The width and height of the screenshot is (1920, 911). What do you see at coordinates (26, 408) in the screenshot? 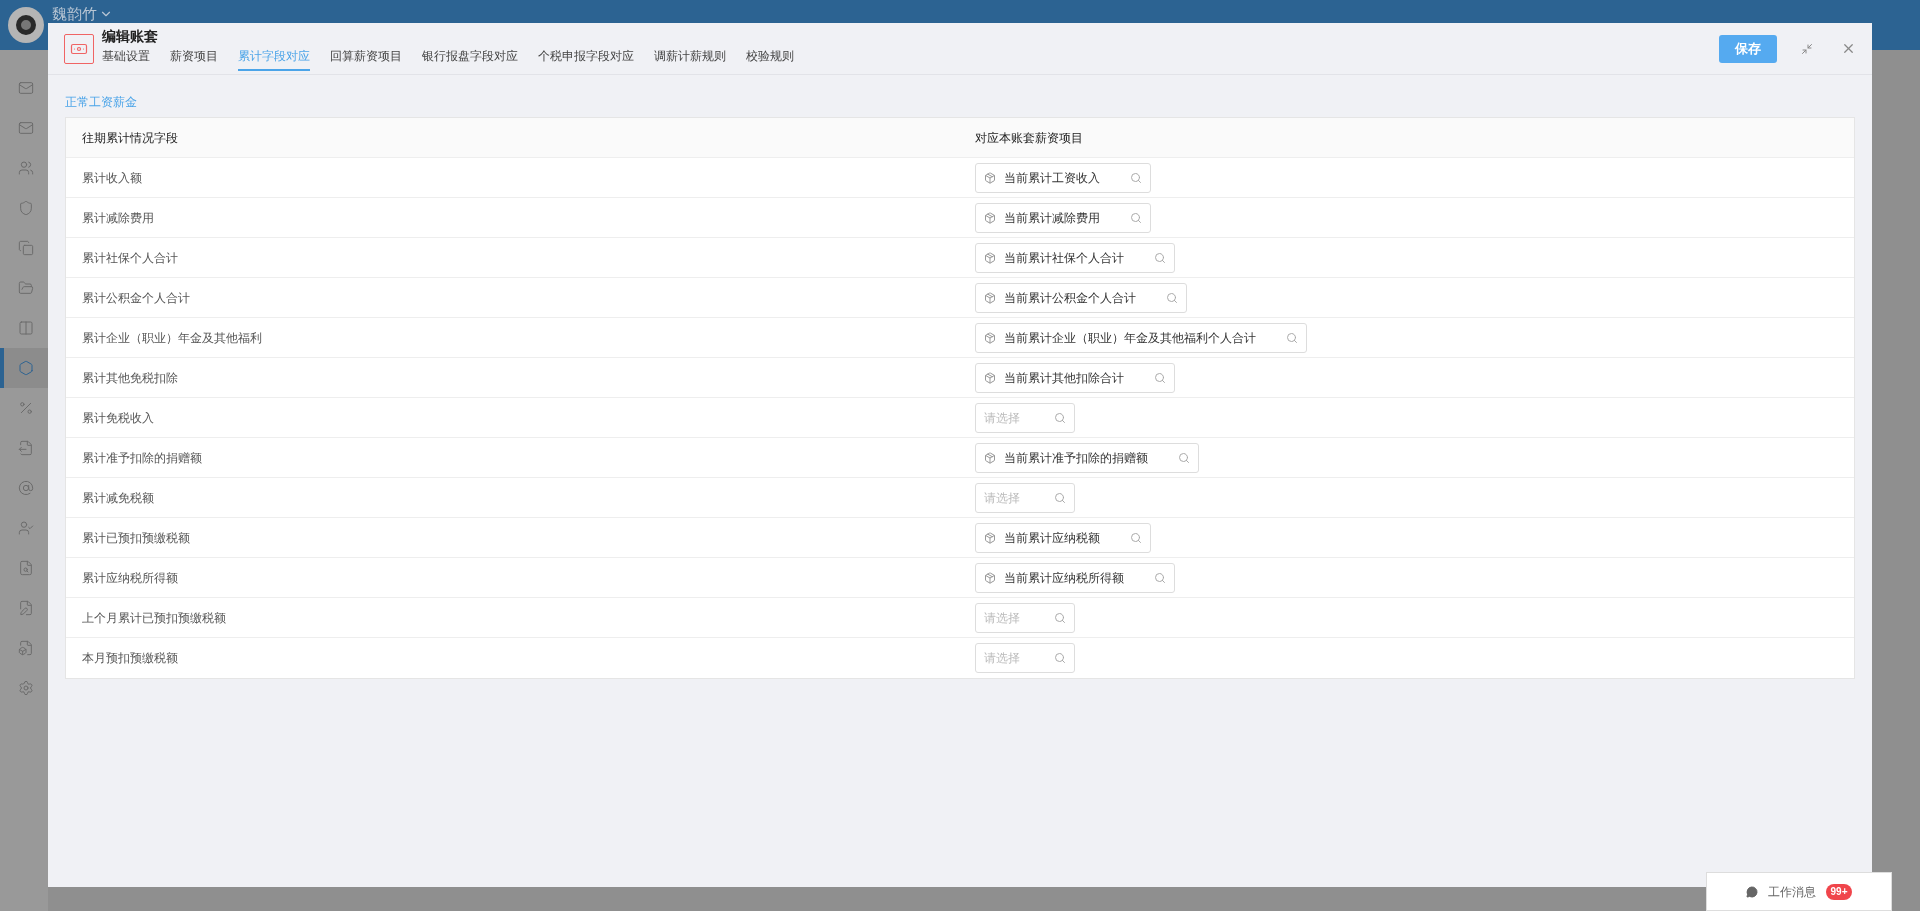
I see `percent-icon` at bounding box center [26, 408].